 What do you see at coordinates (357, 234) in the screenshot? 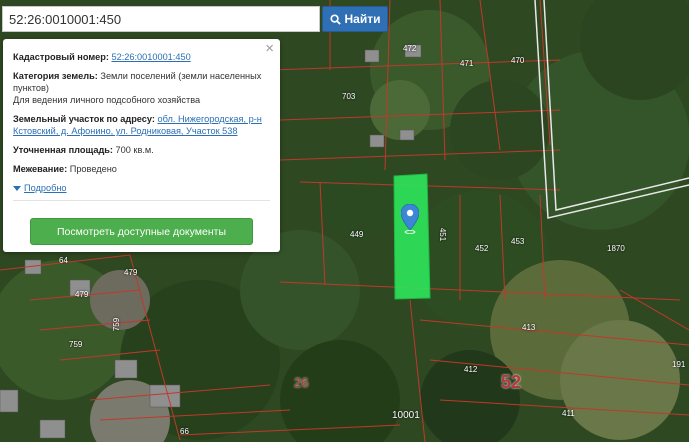
I see `parcel-label: 449` at bounding box center [357, 234].